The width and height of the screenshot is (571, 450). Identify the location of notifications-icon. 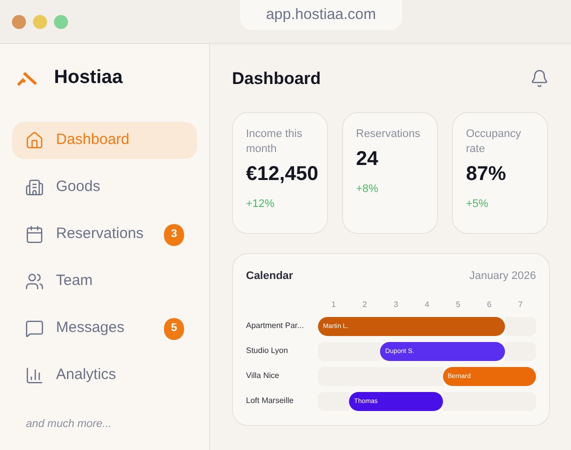
(539, 78).